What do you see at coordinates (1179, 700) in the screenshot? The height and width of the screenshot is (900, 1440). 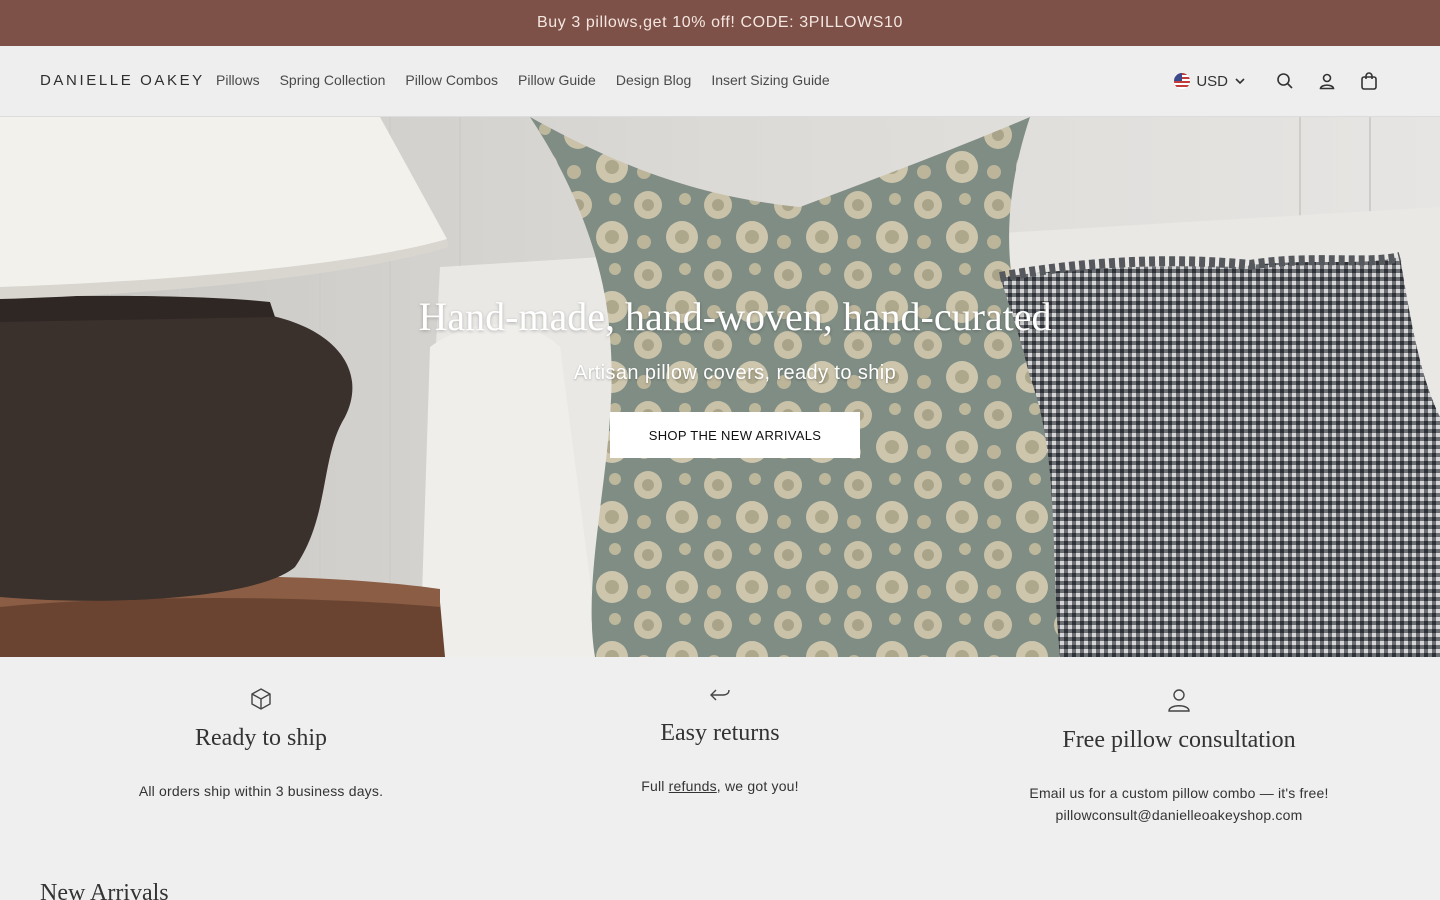 I see `person-icon` at bounding box center [1179, 700].